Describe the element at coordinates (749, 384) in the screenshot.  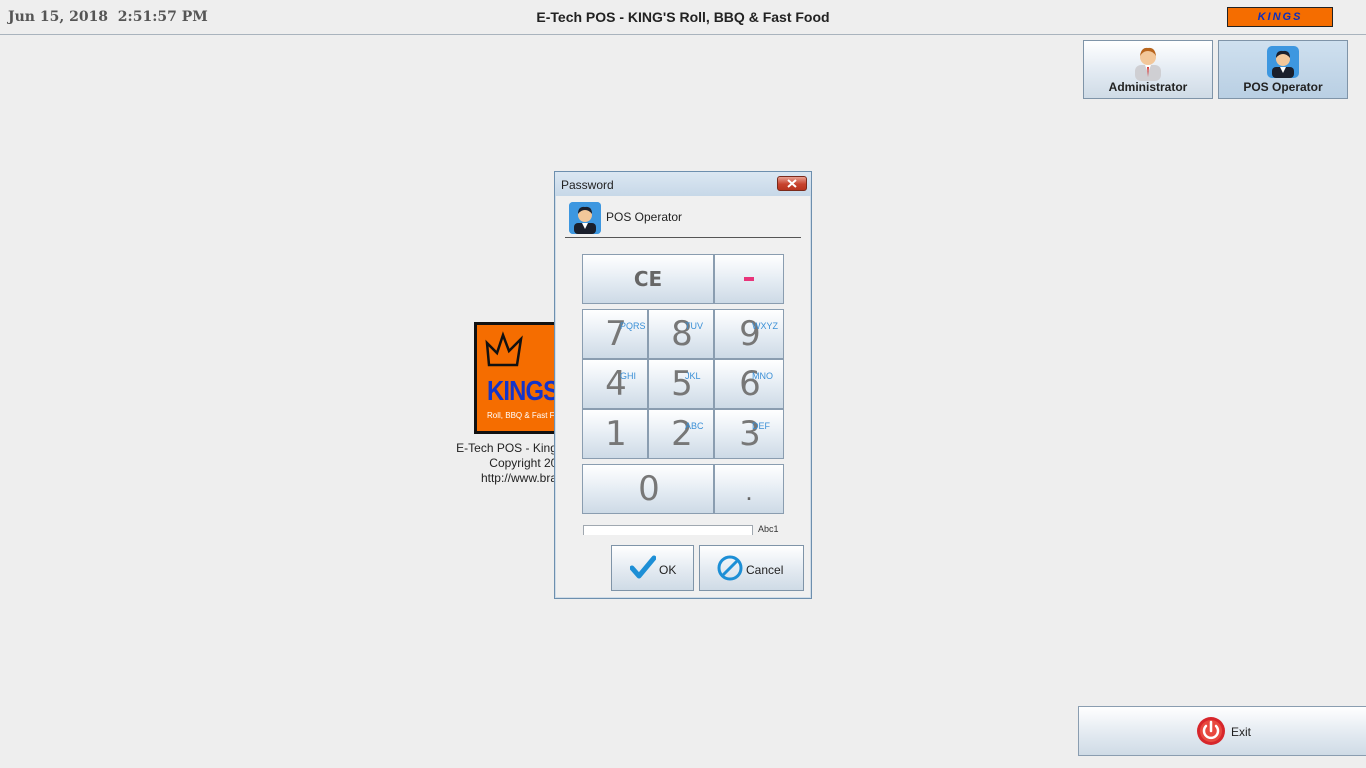
I see `key-6: 6 MNO` at that location.